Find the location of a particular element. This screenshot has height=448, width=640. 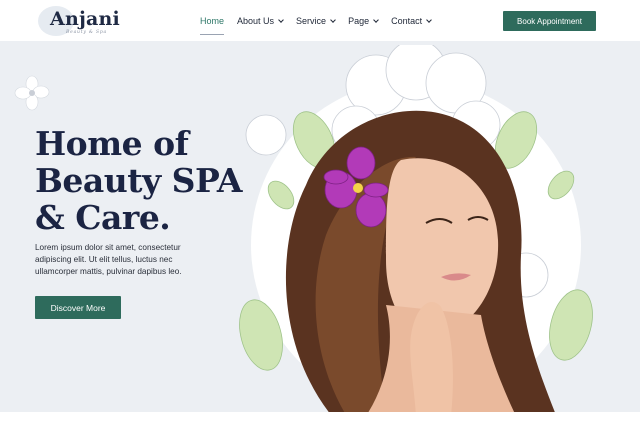

book-appointment-button: Book Appointment is located at coordinates (549, 21).